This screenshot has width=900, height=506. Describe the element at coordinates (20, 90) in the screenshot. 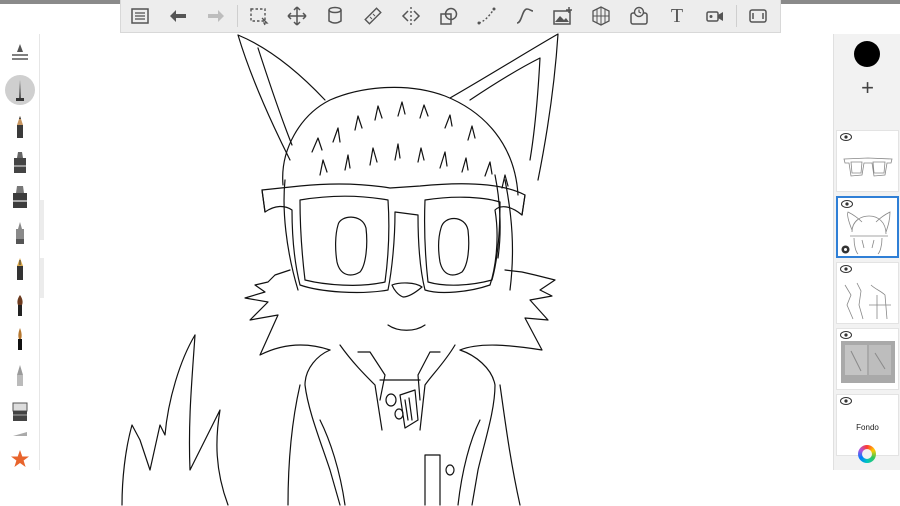

I see `pencil-brush-icon` at that location.